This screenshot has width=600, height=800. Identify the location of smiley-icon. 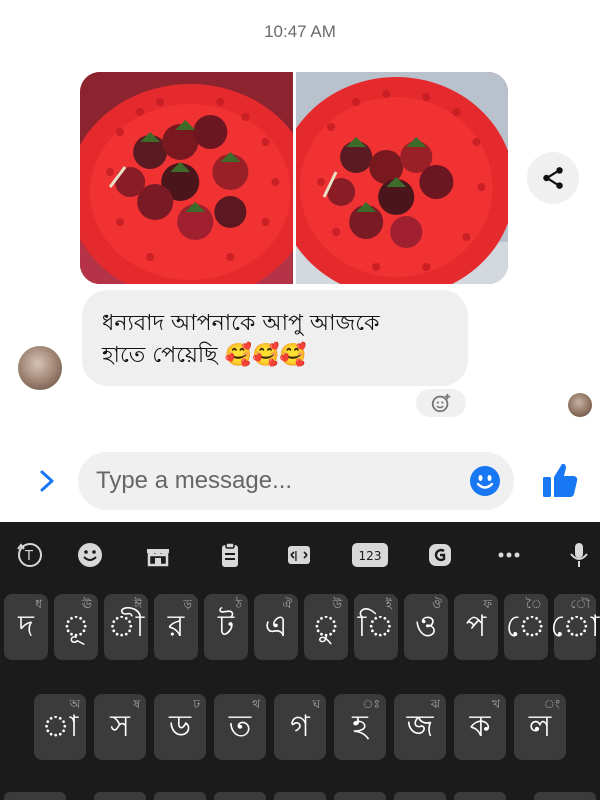
(485, 481).